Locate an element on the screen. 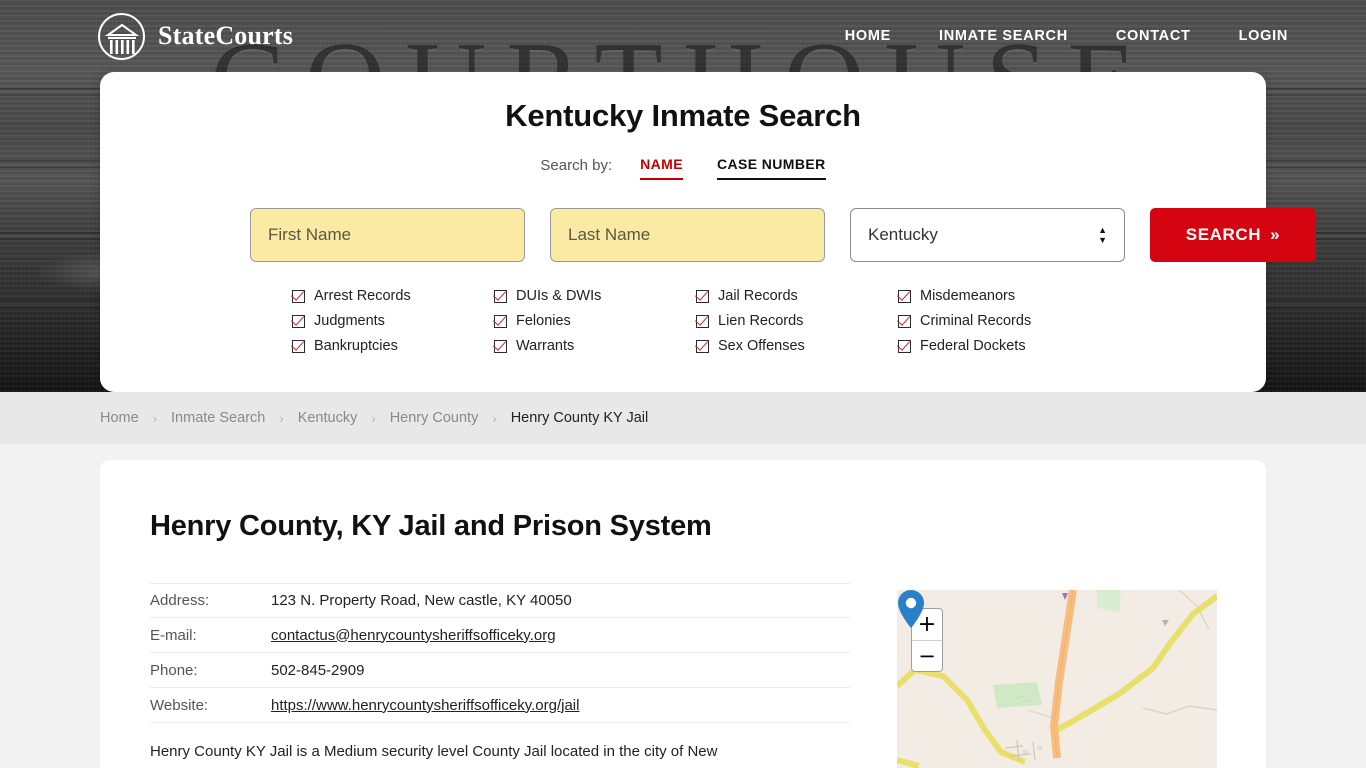 This screenshot has width=1366, height=768. checkbox-label: DUIs & DWIs is located at coordinates (559, 296).